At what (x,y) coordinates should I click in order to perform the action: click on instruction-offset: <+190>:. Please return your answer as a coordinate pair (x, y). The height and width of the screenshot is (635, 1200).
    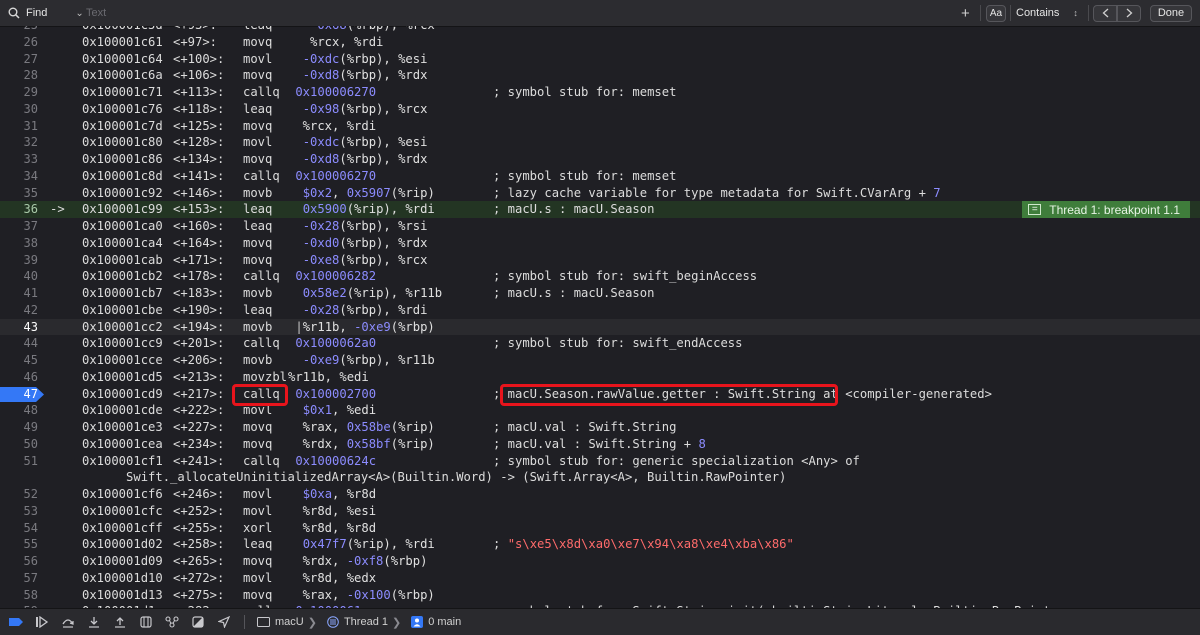
    Looking at the image, I should click on (199, 309).